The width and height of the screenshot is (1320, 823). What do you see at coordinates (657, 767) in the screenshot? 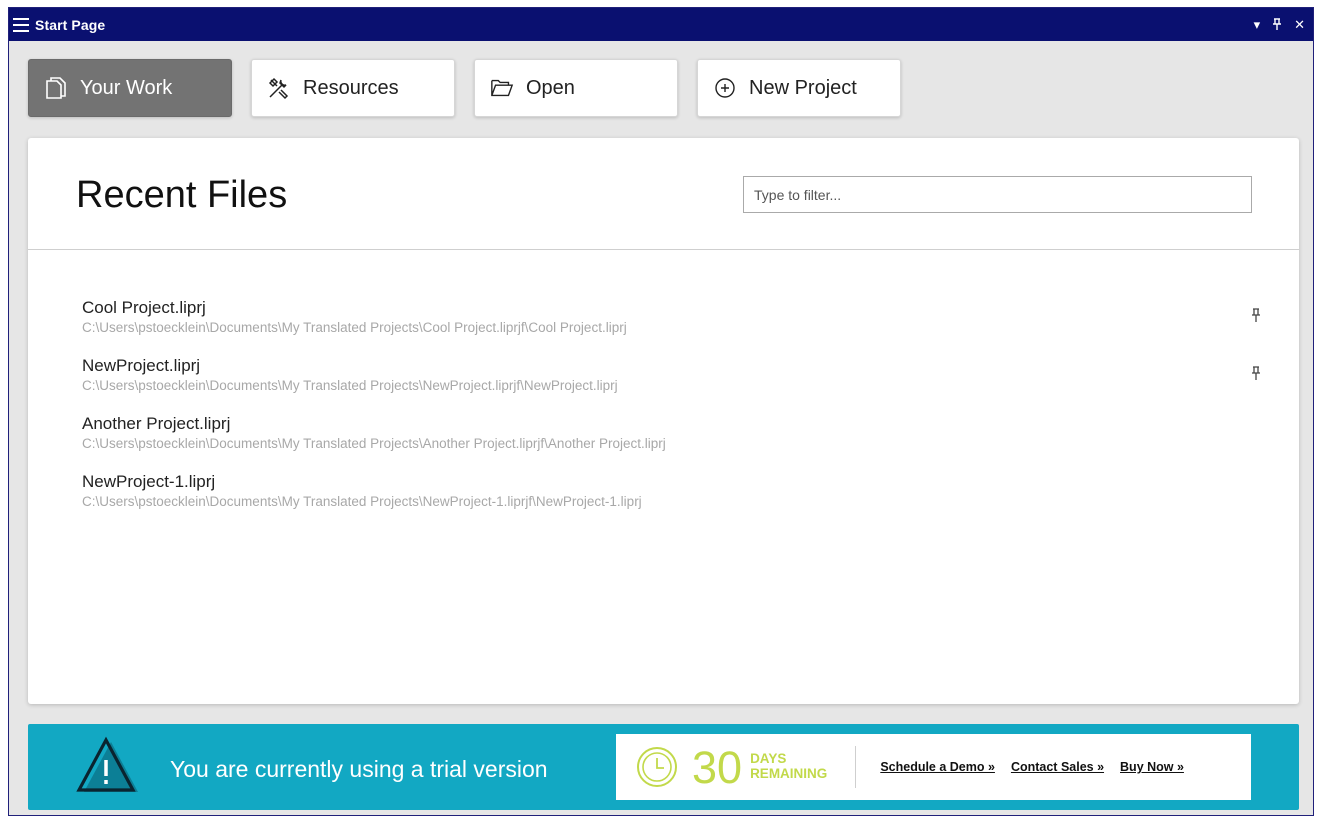
I see `clock-icon` at bounding box center [657, 767].